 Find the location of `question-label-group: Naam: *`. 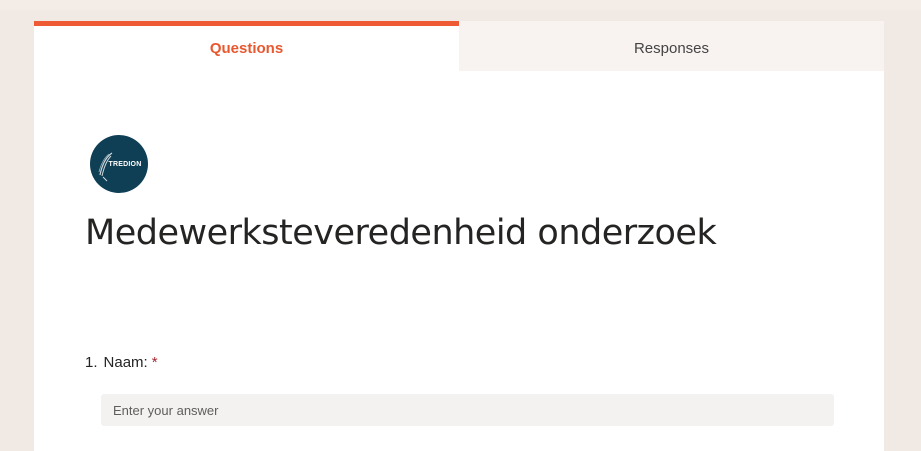

question-label-group: Naam: * is located at coordinates (131, 362).